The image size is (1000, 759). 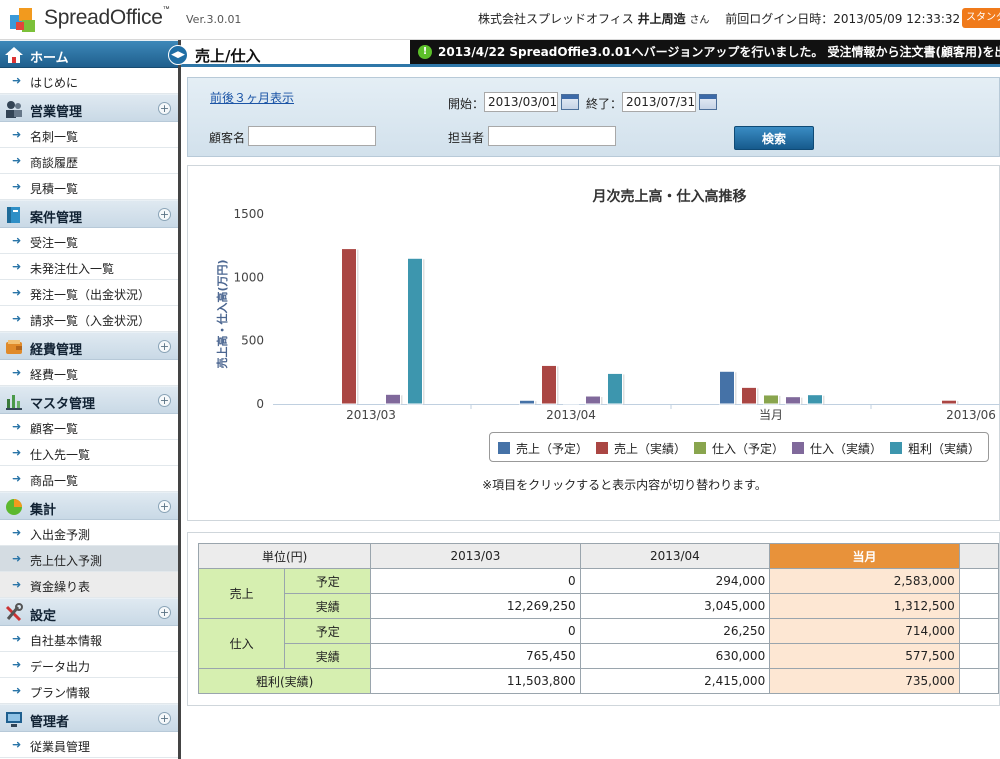 I want to click on sidebar-item-cashflow-forecast: ➜ 入出金予測, so click(x=89, y=533).